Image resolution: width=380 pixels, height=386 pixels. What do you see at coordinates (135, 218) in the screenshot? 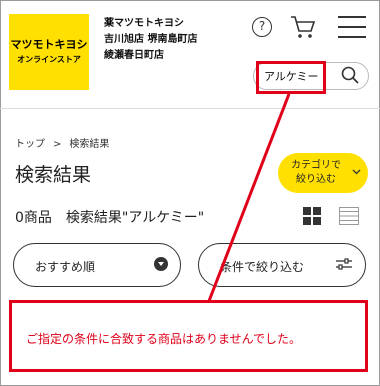
I see `result-query: 検索結果"アルケミー"` at bounding box center [135, 218].